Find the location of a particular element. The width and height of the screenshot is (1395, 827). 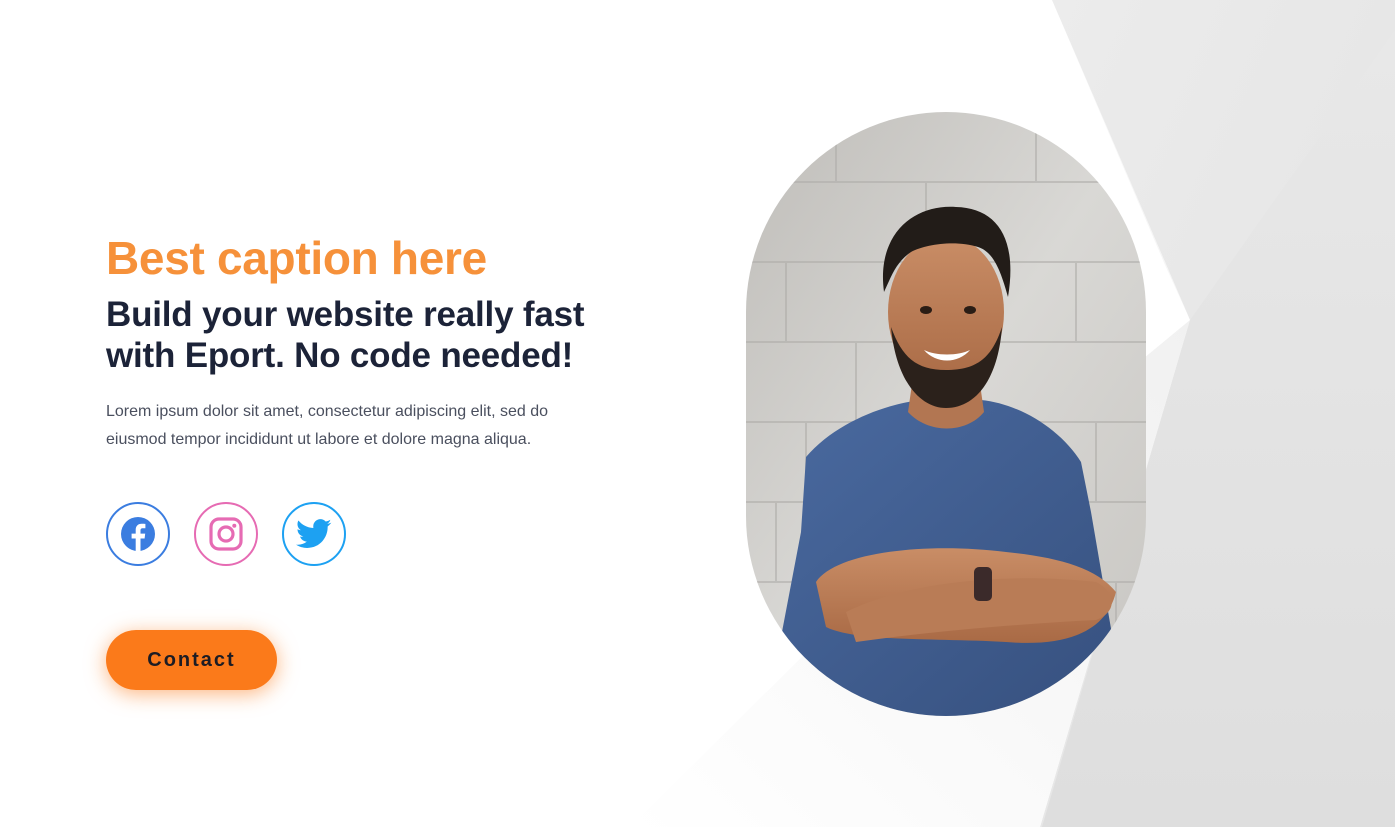

social-links is located at coordinates (226, 534).